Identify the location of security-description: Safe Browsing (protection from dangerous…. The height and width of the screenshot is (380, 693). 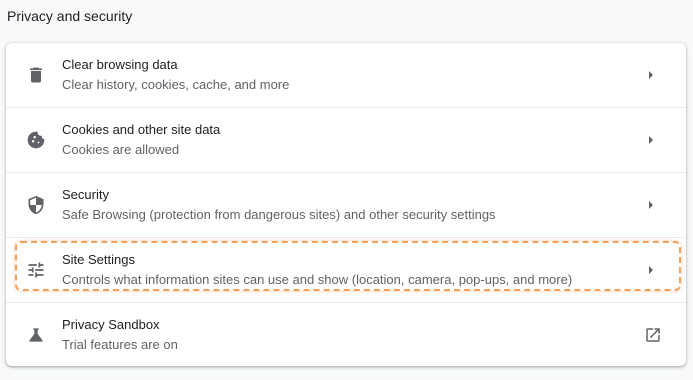
(279, 214).